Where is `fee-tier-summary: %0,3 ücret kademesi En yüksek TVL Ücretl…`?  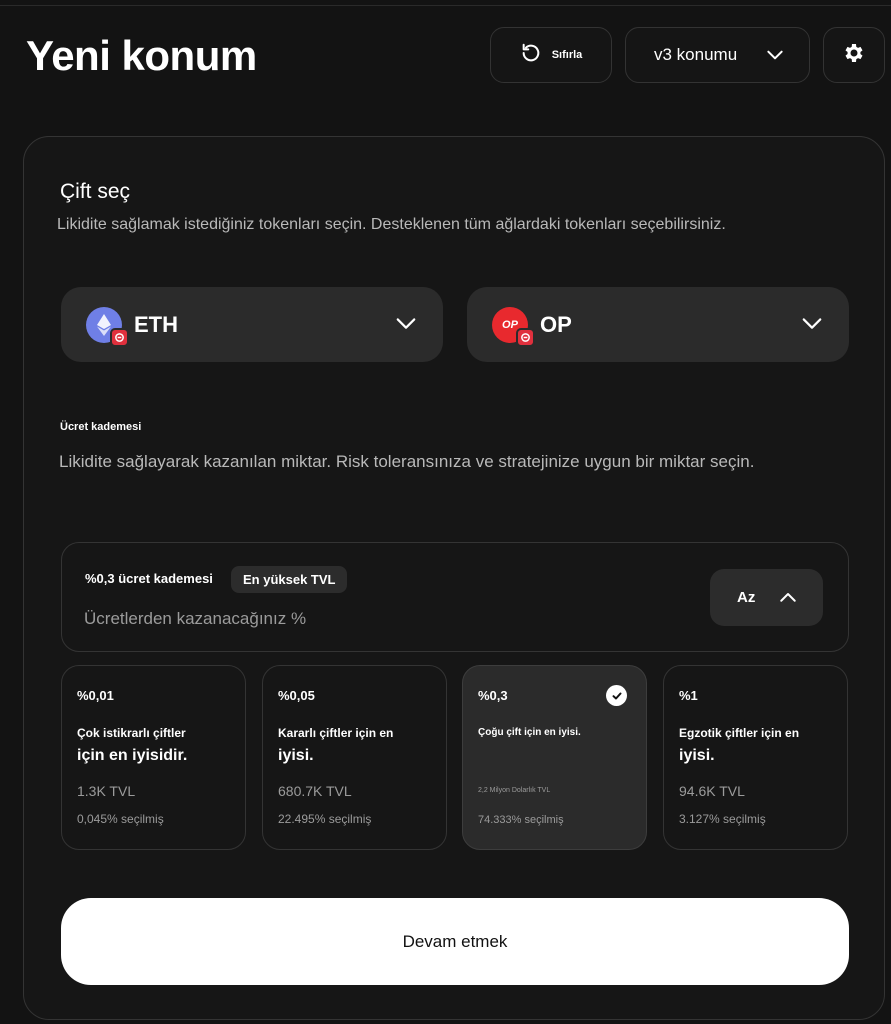 fee-tier-summary: %0,3 ücret kademesi En yüksek TVL Ücretl… is located at coordinates (455, 597).